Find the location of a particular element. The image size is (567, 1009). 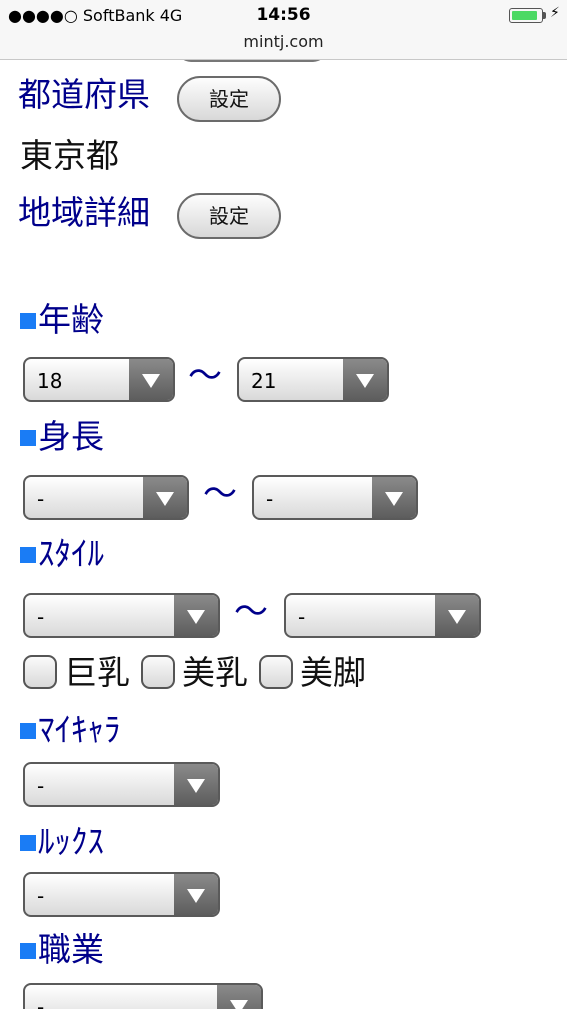

section-looks-title: ﾙｯｸｽ is located at coordinates (62, 841).